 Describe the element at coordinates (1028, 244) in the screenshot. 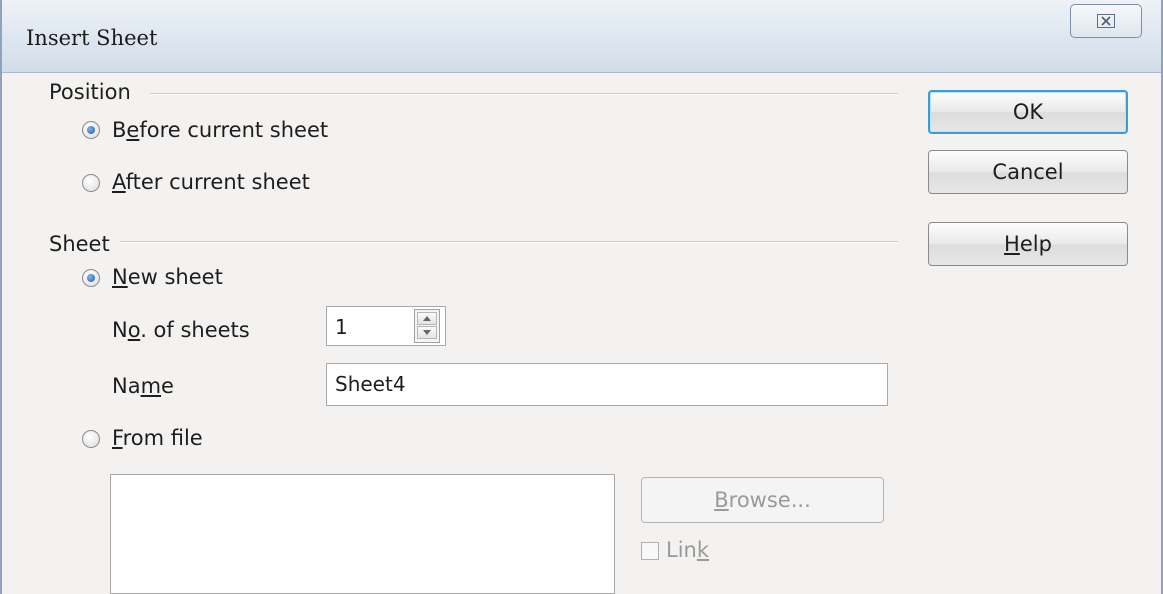

I see `help-button: Help` at that location.